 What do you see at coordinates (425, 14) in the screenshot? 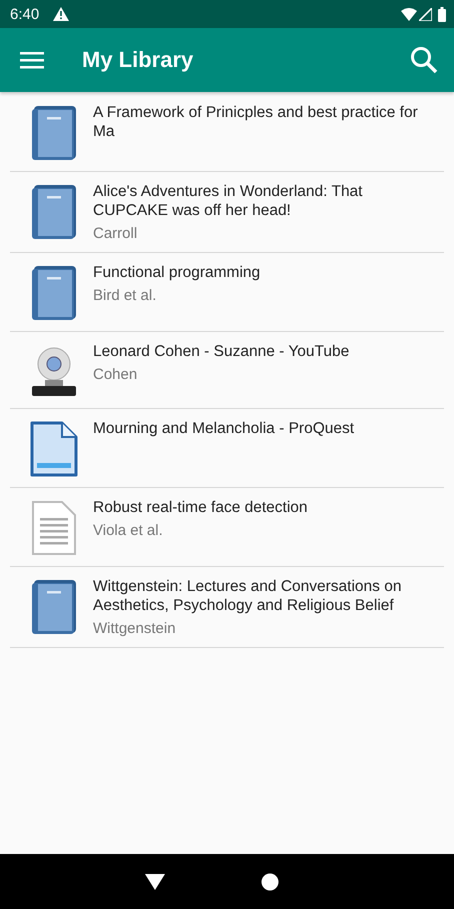
I see `signal-icon` at bounding box center [425, 14].